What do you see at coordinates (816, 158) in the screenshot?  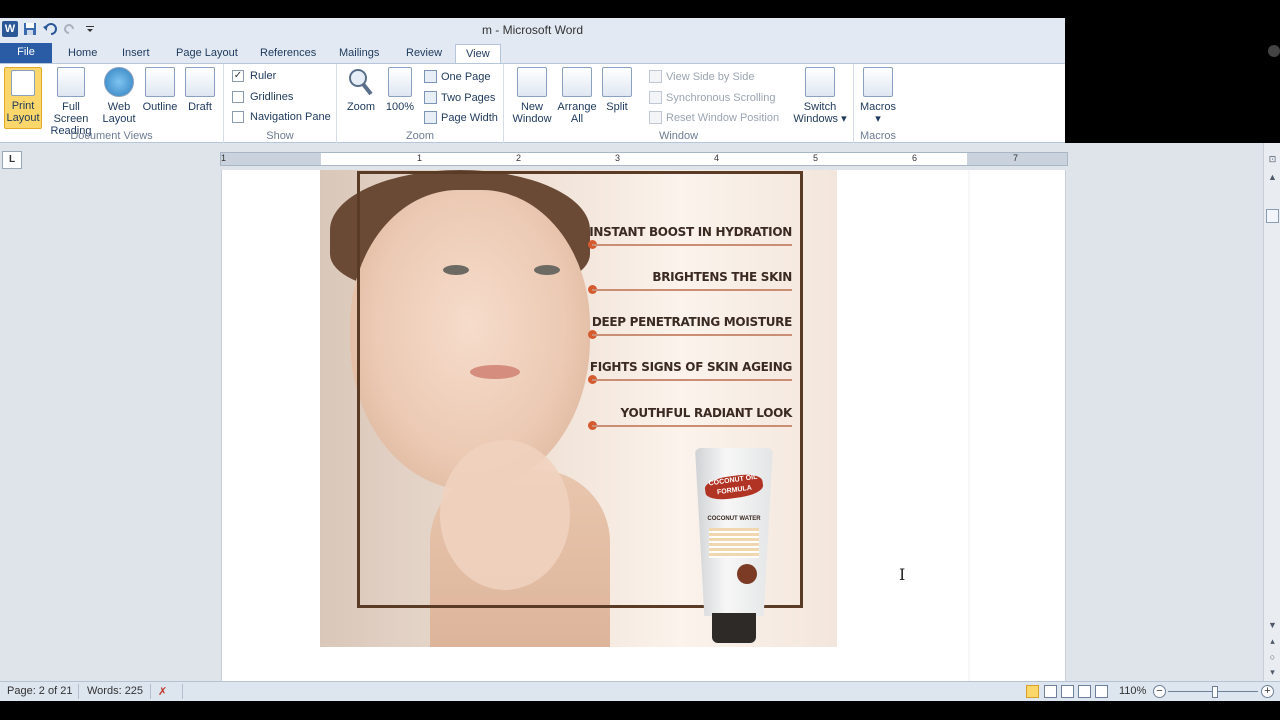 I see `ruler-number: 5` at bounding box center [816, 158].